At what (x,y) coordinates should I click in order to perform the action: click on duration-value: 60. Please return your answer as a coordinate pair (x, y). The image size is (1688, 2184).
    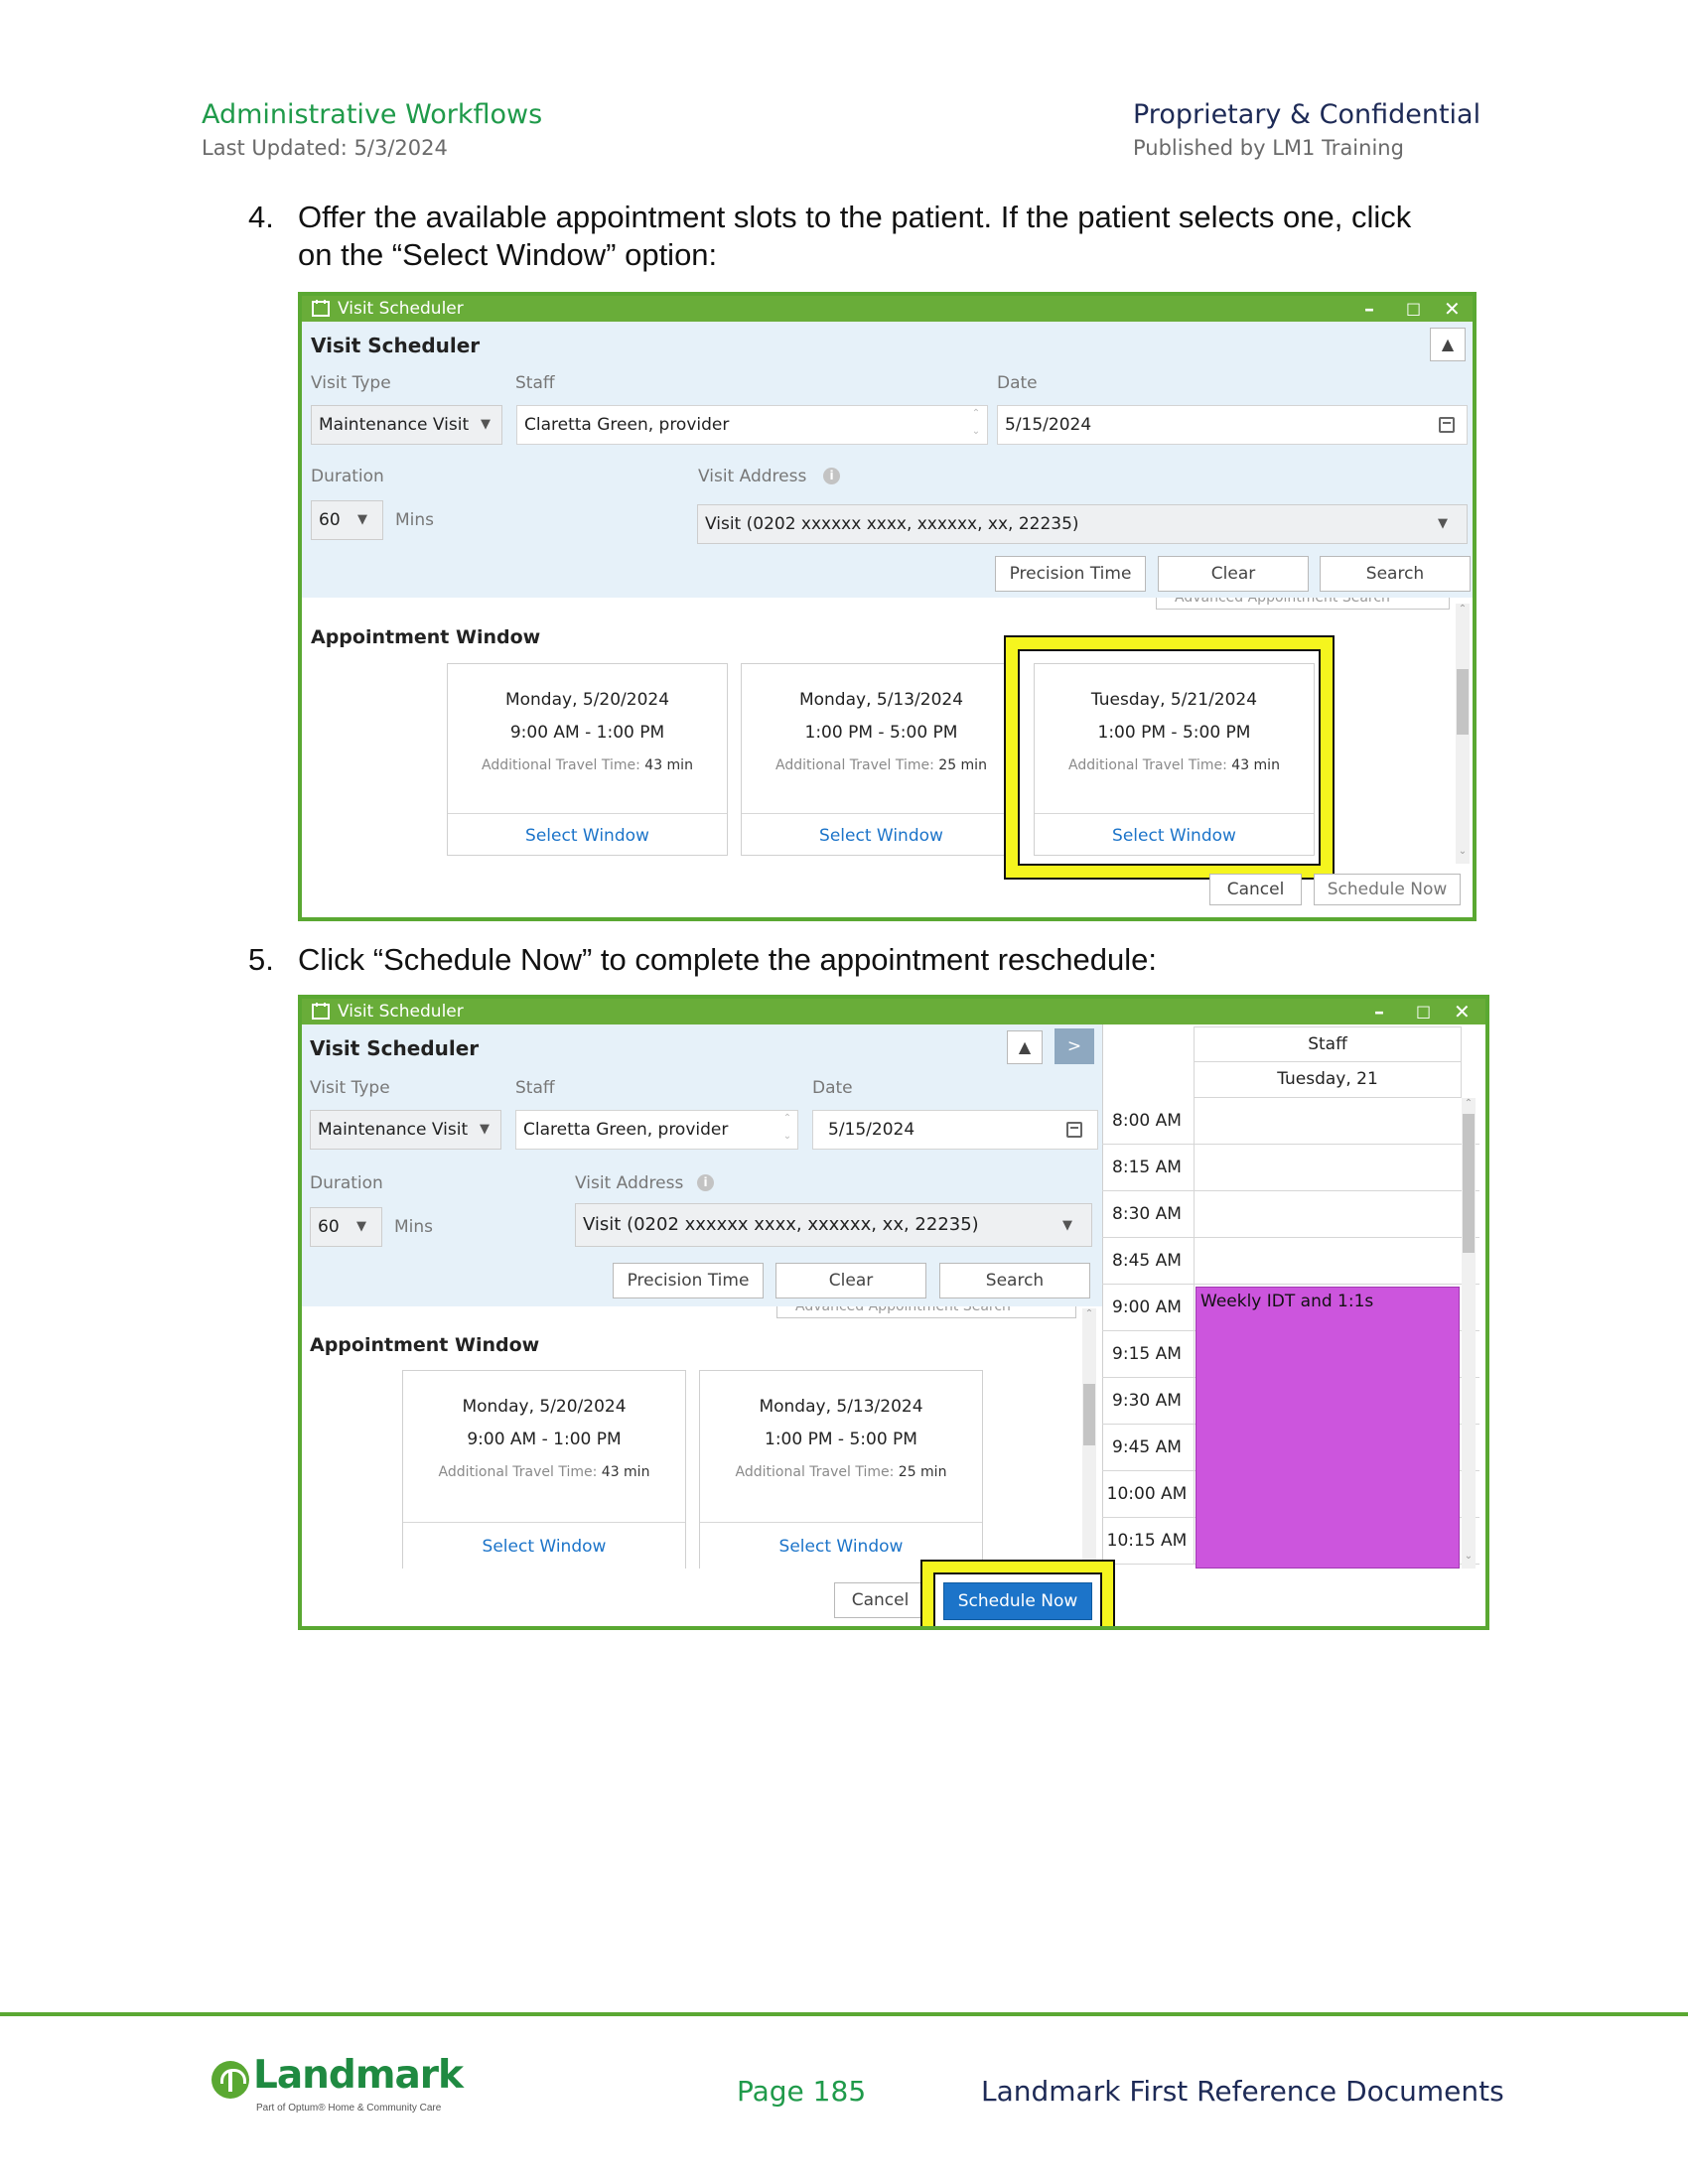
    Looking at the image, I should click on (329, 1227).